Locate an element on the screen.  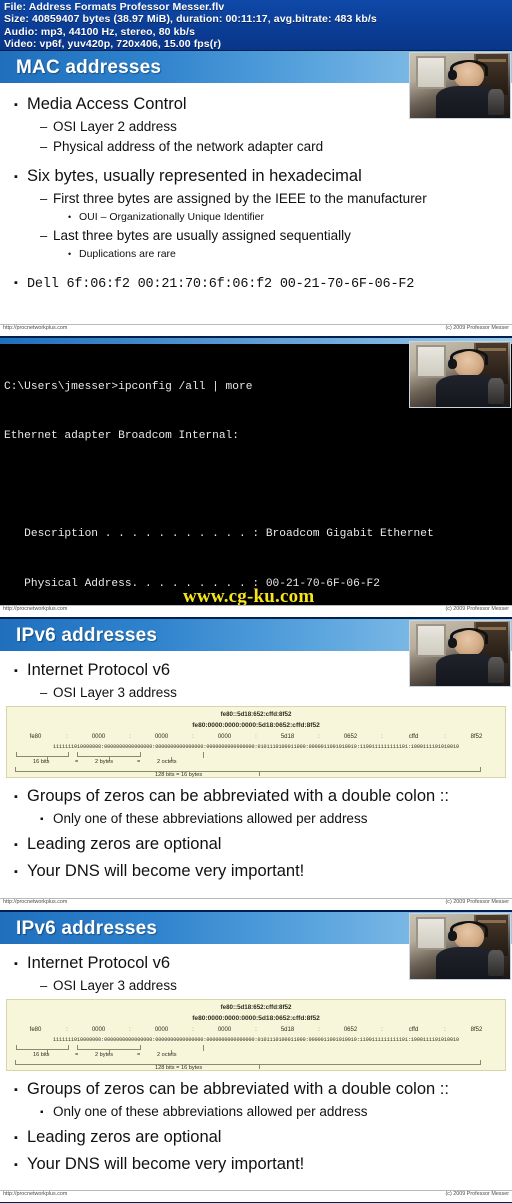
label-equals-1: = is located at coordinates (77, 762).